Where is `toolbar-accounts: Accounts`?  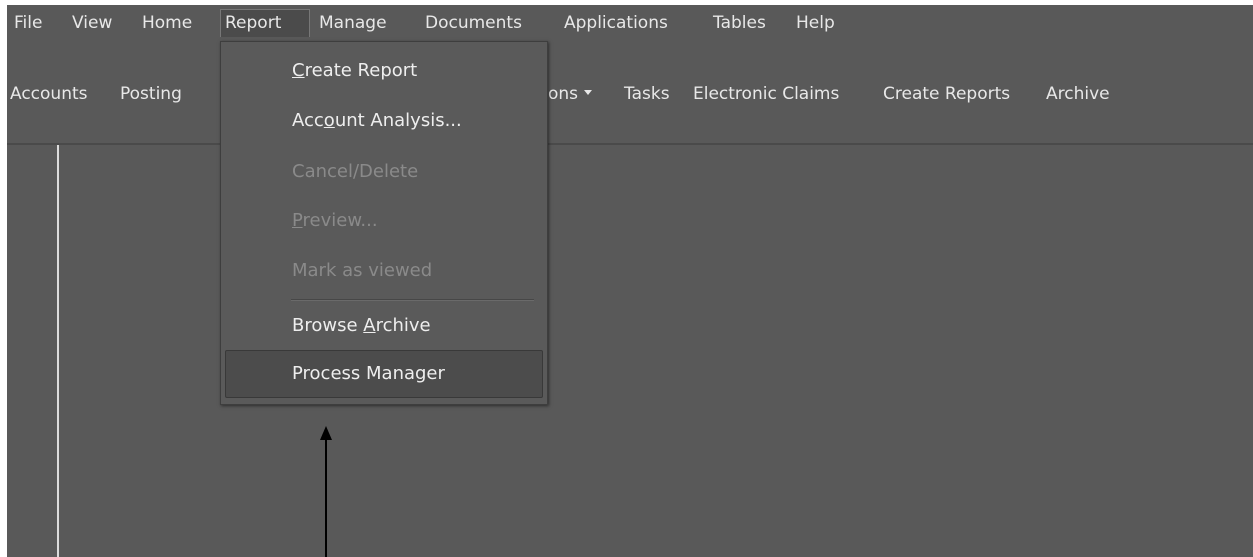 toolbar-accounts: Accounts is located at coordinates (49, 94).